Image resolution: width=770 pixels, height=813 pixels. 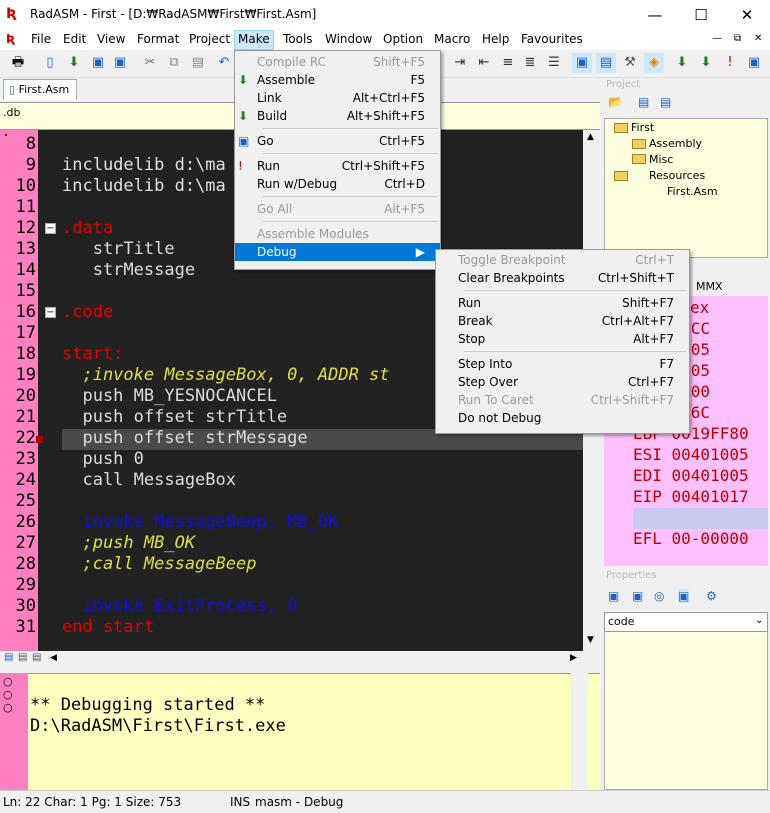 What do you see at coordinates (637, 596) in the screenshot?
I see `prop-icon-2: ▣` at bounding box center [637, 596].